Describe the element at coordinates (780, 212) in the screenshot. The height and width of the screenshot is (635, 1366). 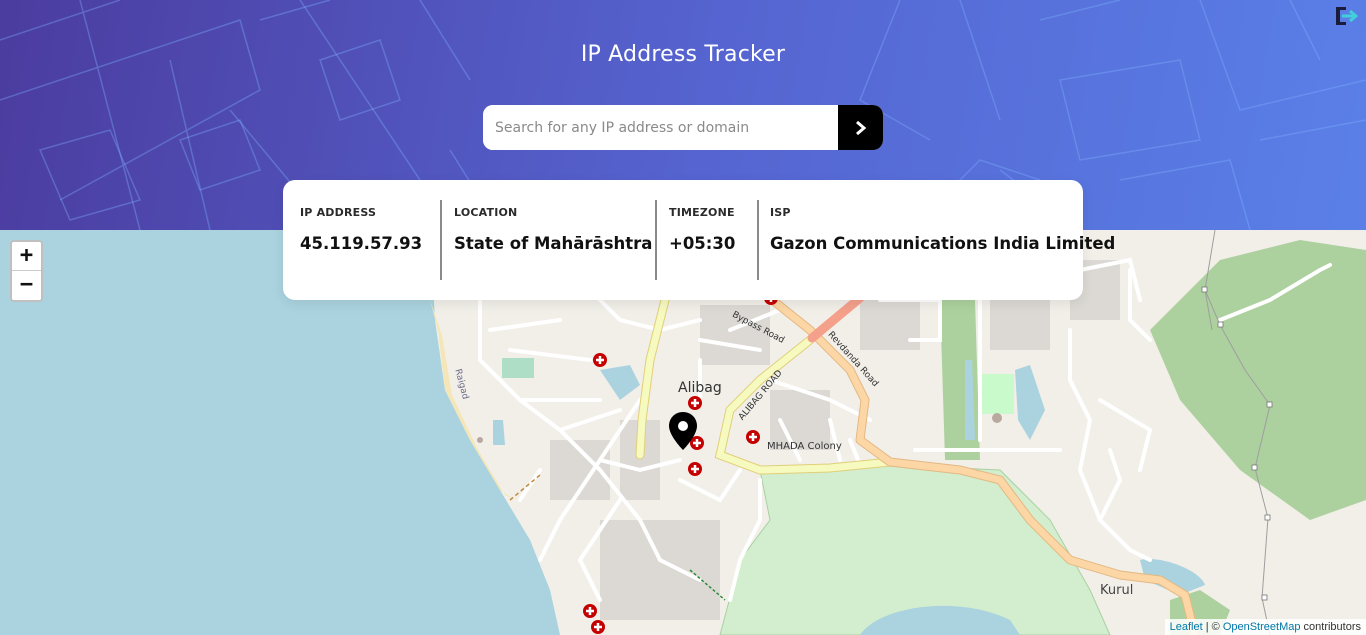
I see `isp-label: ISP` at that location.